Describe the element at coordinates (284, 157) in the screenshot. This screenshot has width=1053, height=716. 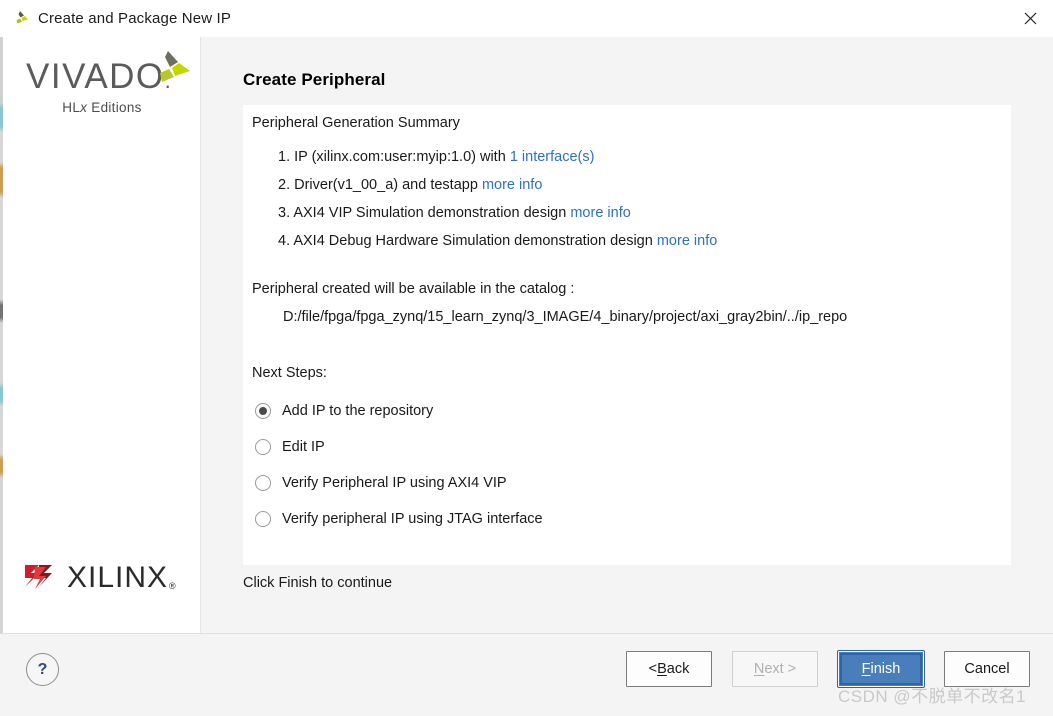
I see `summary-item-number: 1.` at that location.